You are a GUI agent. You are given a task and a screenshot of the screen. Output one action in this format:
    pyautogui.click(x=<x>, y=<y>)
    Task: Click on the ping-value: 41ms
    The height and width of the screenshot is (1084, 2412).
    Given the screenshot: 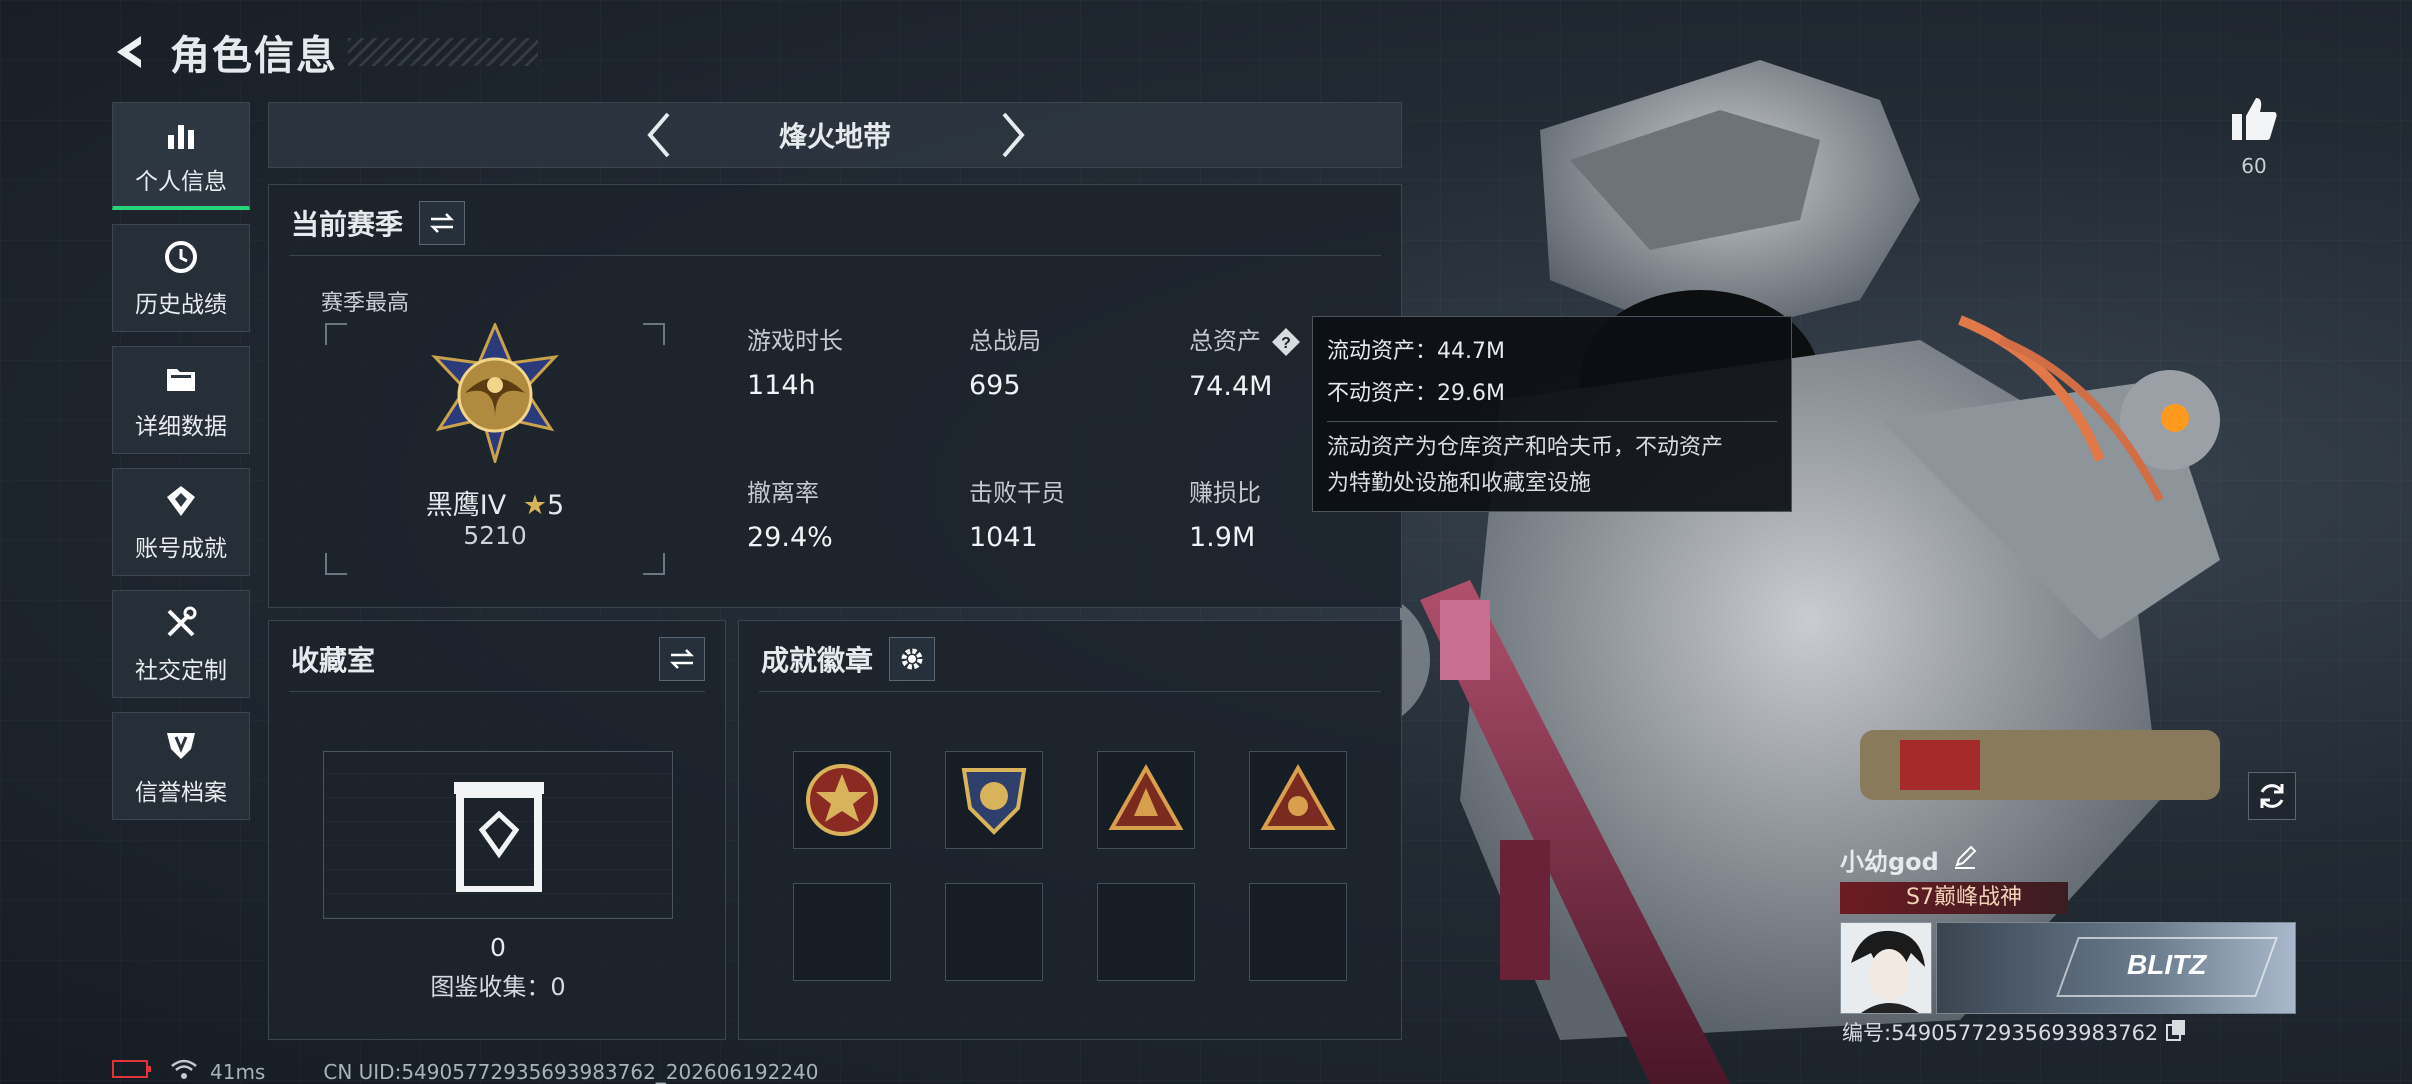 What is the action you would take?
    pyautogui.click(x=238, y=1071)
    